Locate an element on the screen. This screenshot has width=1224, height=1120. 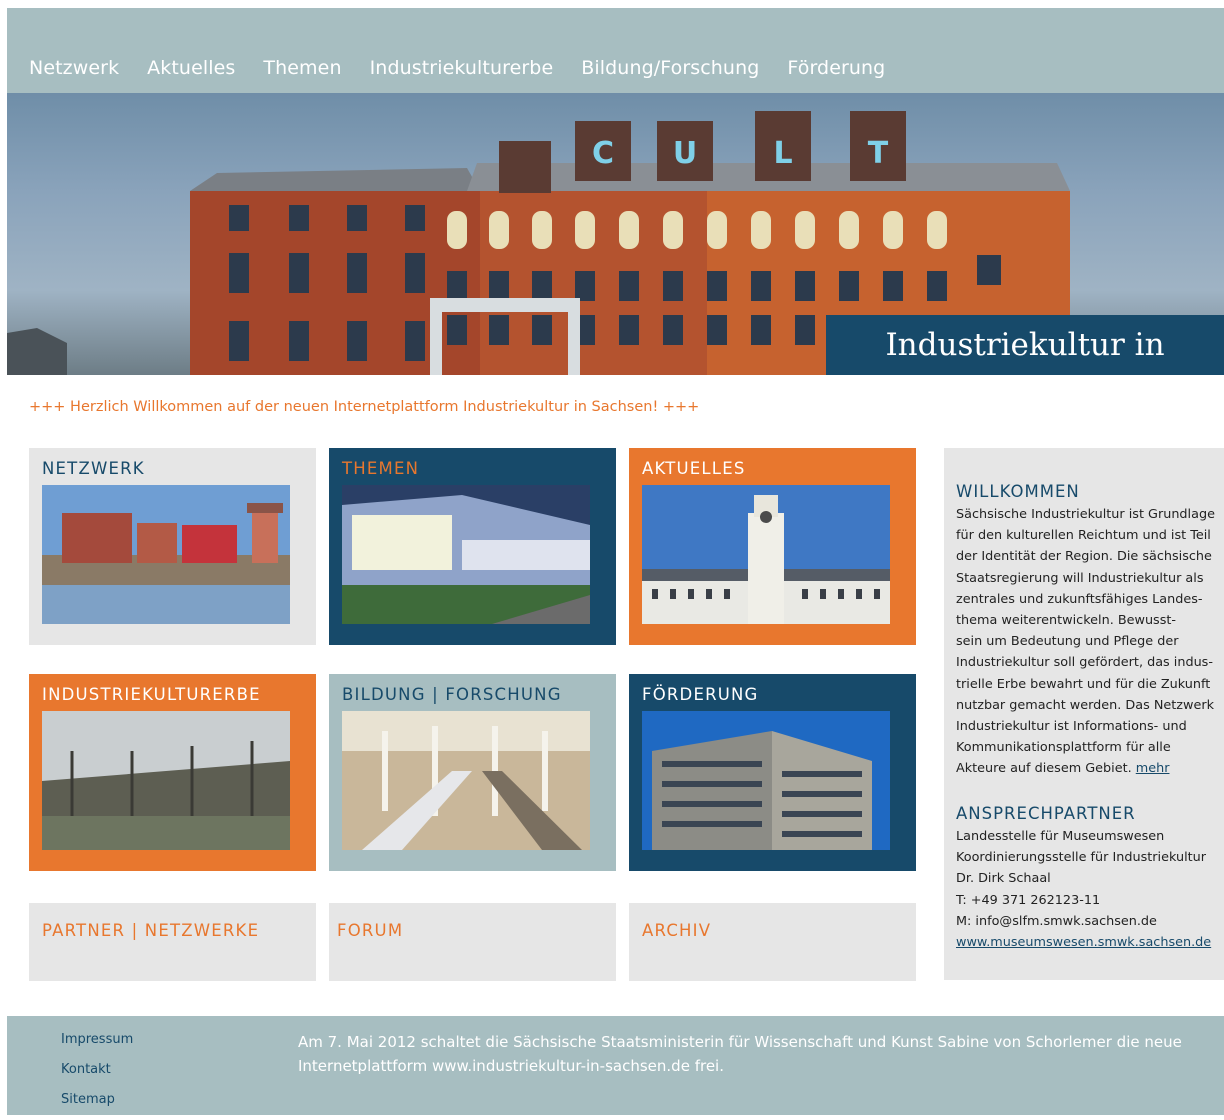
tile-bildung-forschung-label: BILDUNG | FORSCHUNG is located at coordinates (452, 694).